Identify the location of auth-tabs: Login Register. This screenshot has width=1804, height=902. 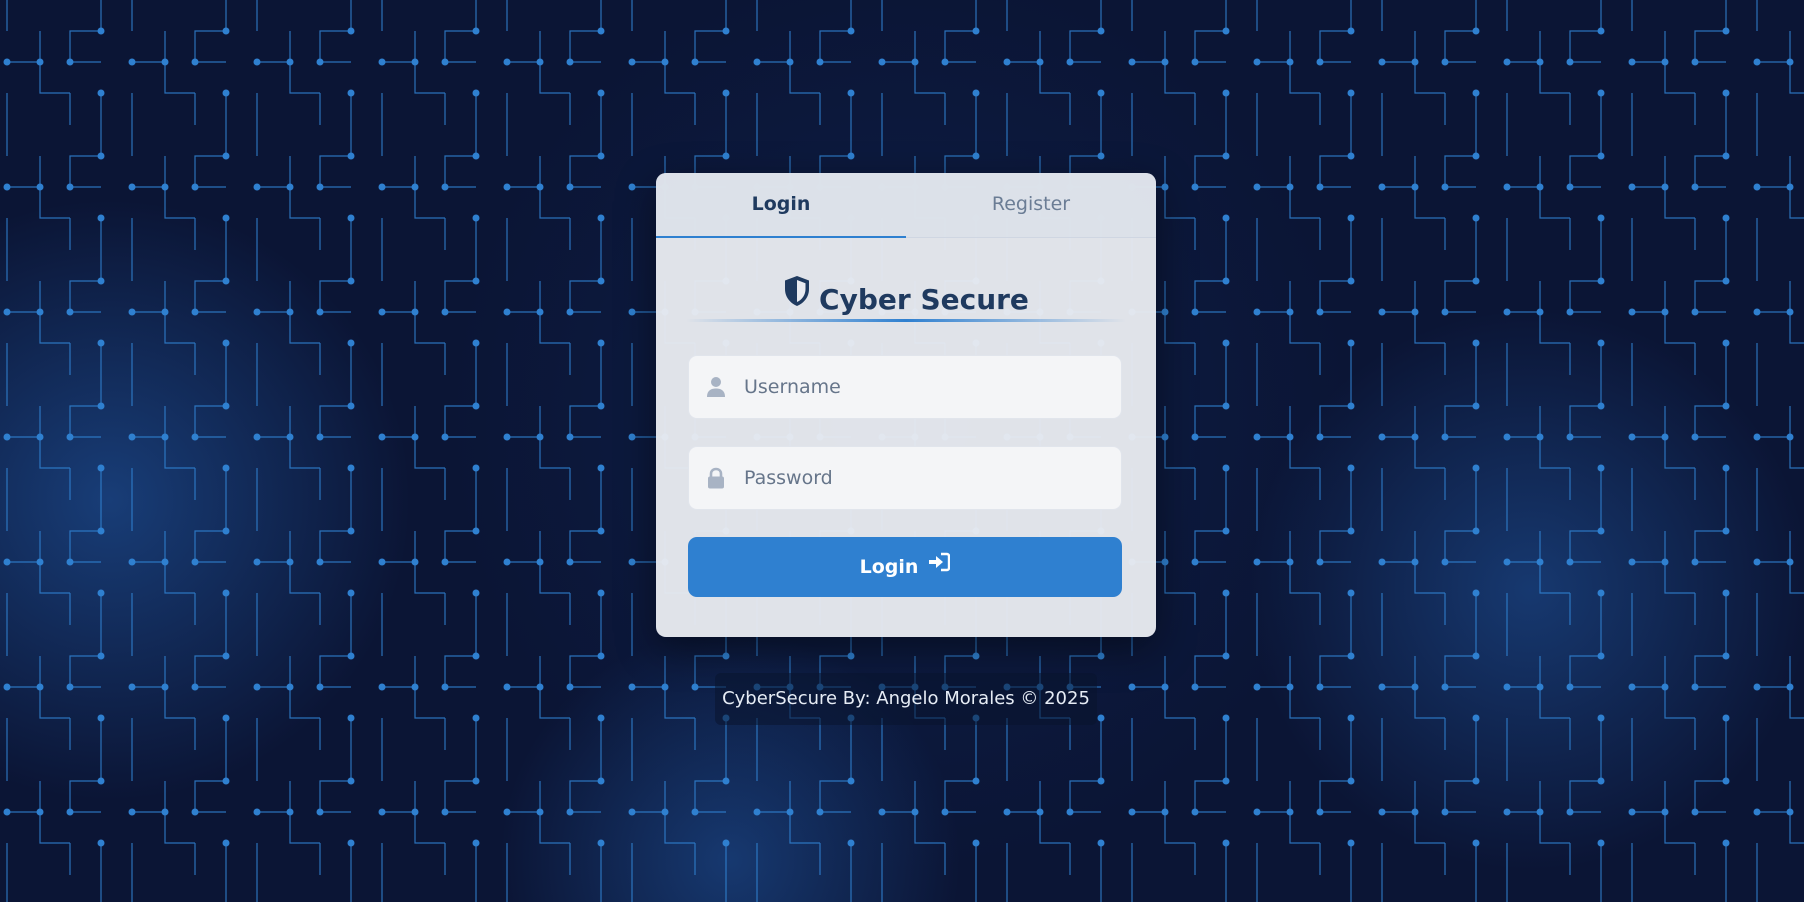
(906, 205).